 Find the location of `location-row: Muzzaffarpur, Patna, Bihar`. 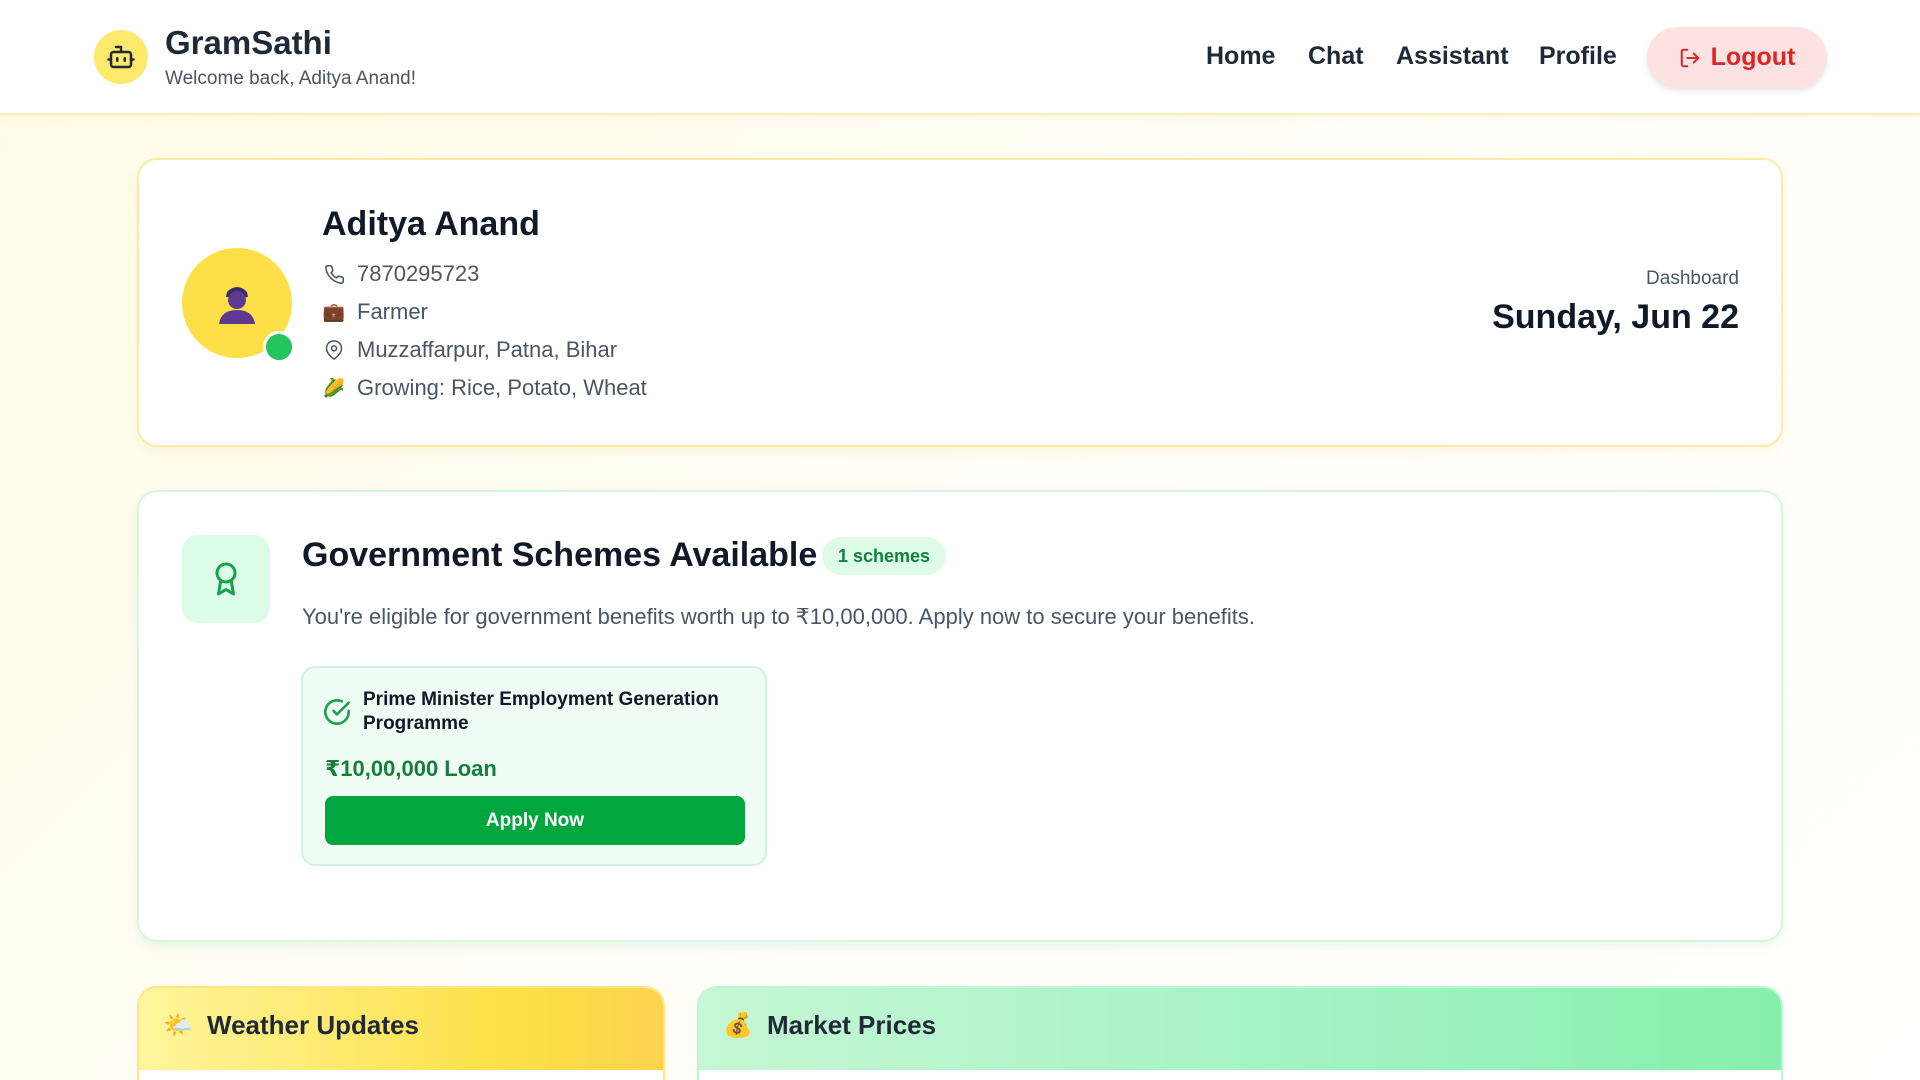

location-row: Muzzaffarpur, Patna, Bihar is located at coordinates (470, 350).